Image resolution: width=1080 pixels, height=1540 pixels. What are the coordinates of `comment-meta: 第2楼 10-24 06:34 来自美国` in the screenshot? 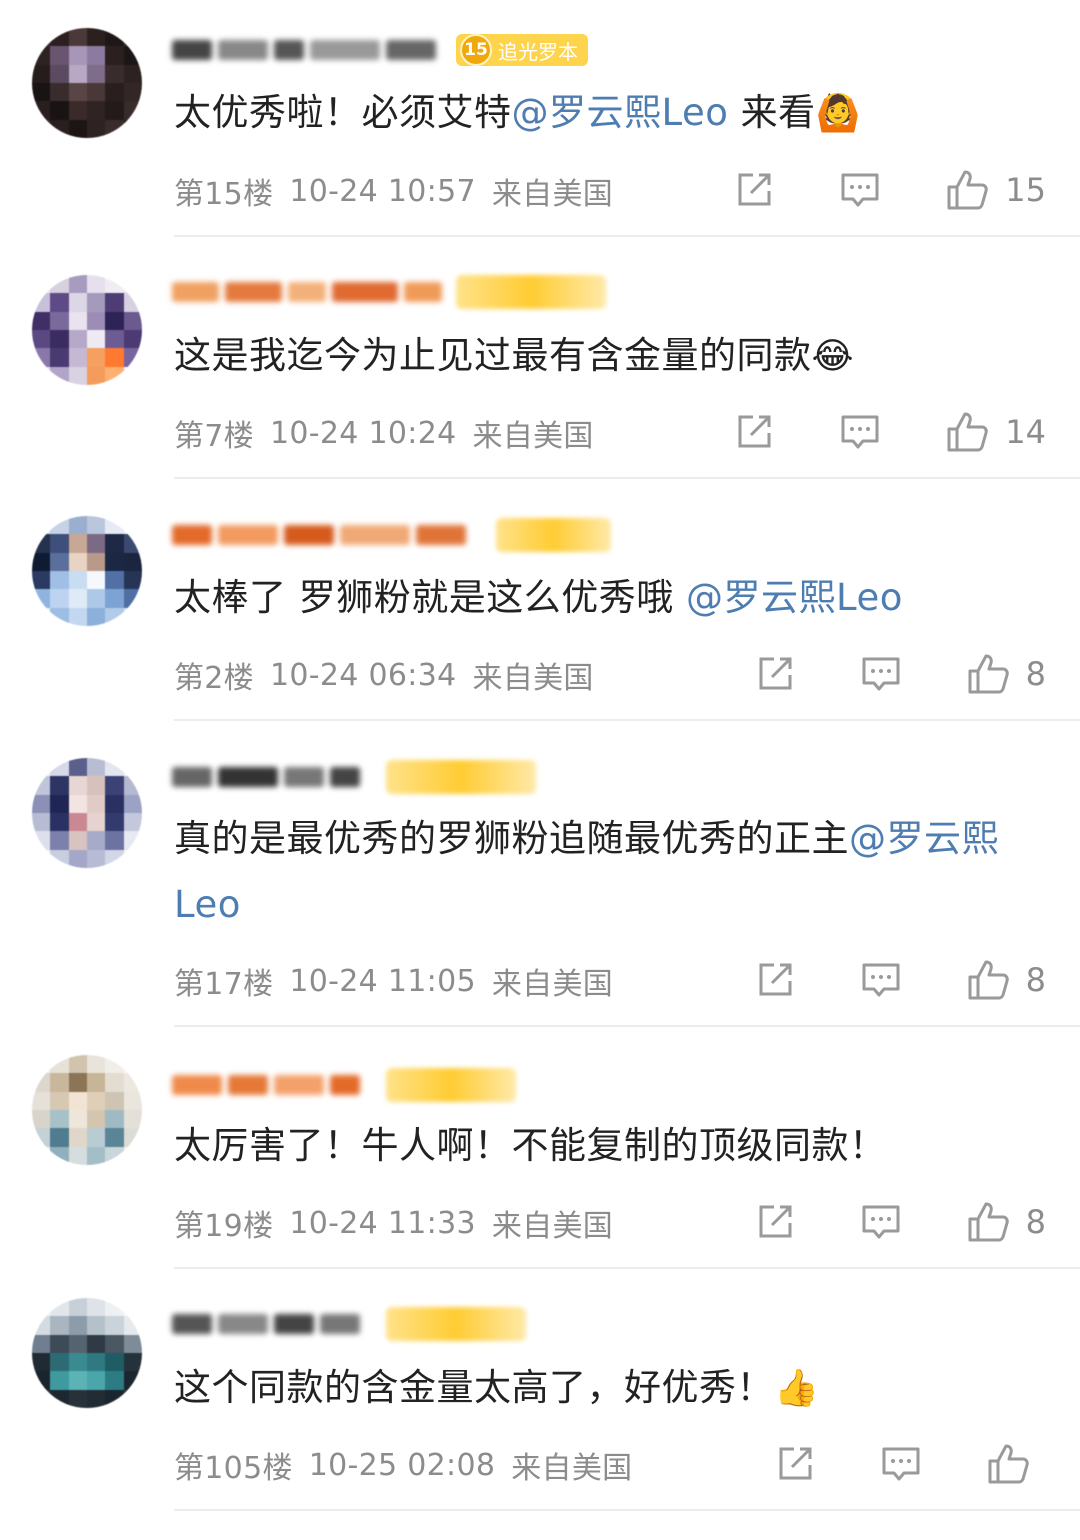 It's located at (384, 676).